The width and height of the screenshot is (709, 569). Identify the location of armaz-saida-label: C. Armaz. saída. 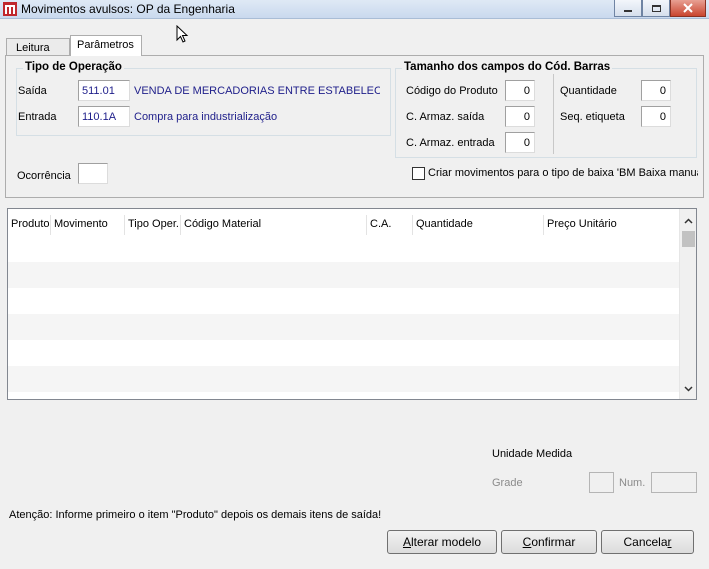
(445, 117).